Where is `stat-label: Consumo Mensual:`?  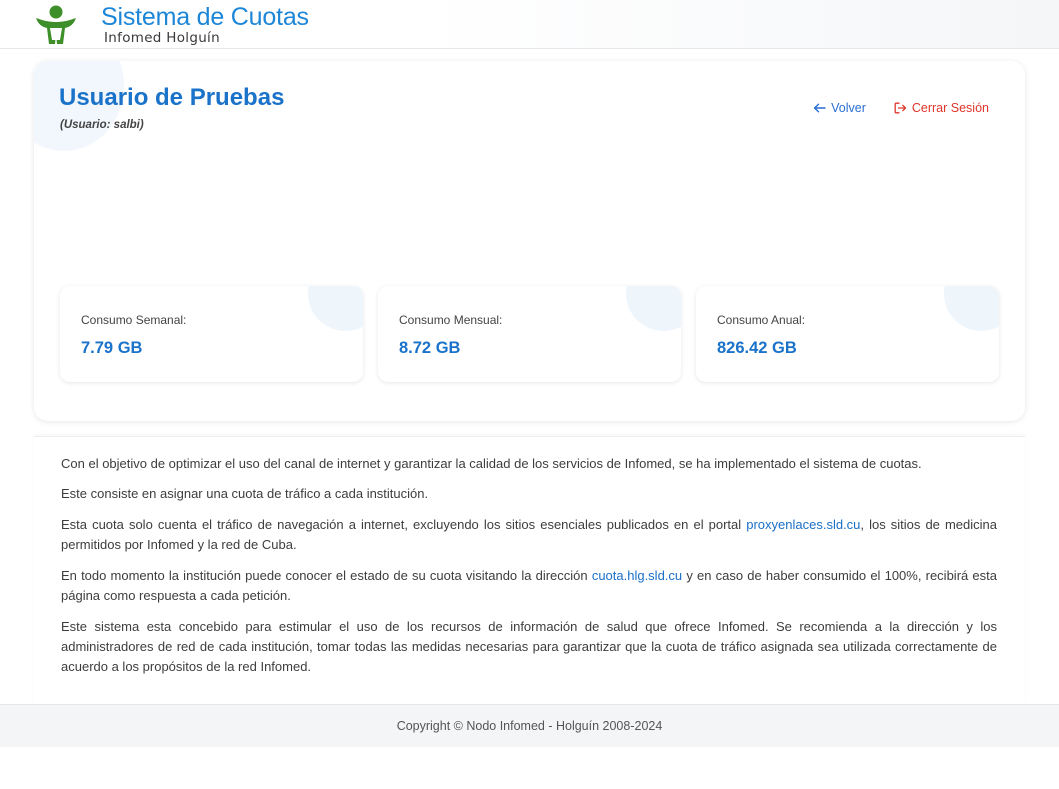 stat-label: Consumo Mensual: is located at coordinates (451, 320).